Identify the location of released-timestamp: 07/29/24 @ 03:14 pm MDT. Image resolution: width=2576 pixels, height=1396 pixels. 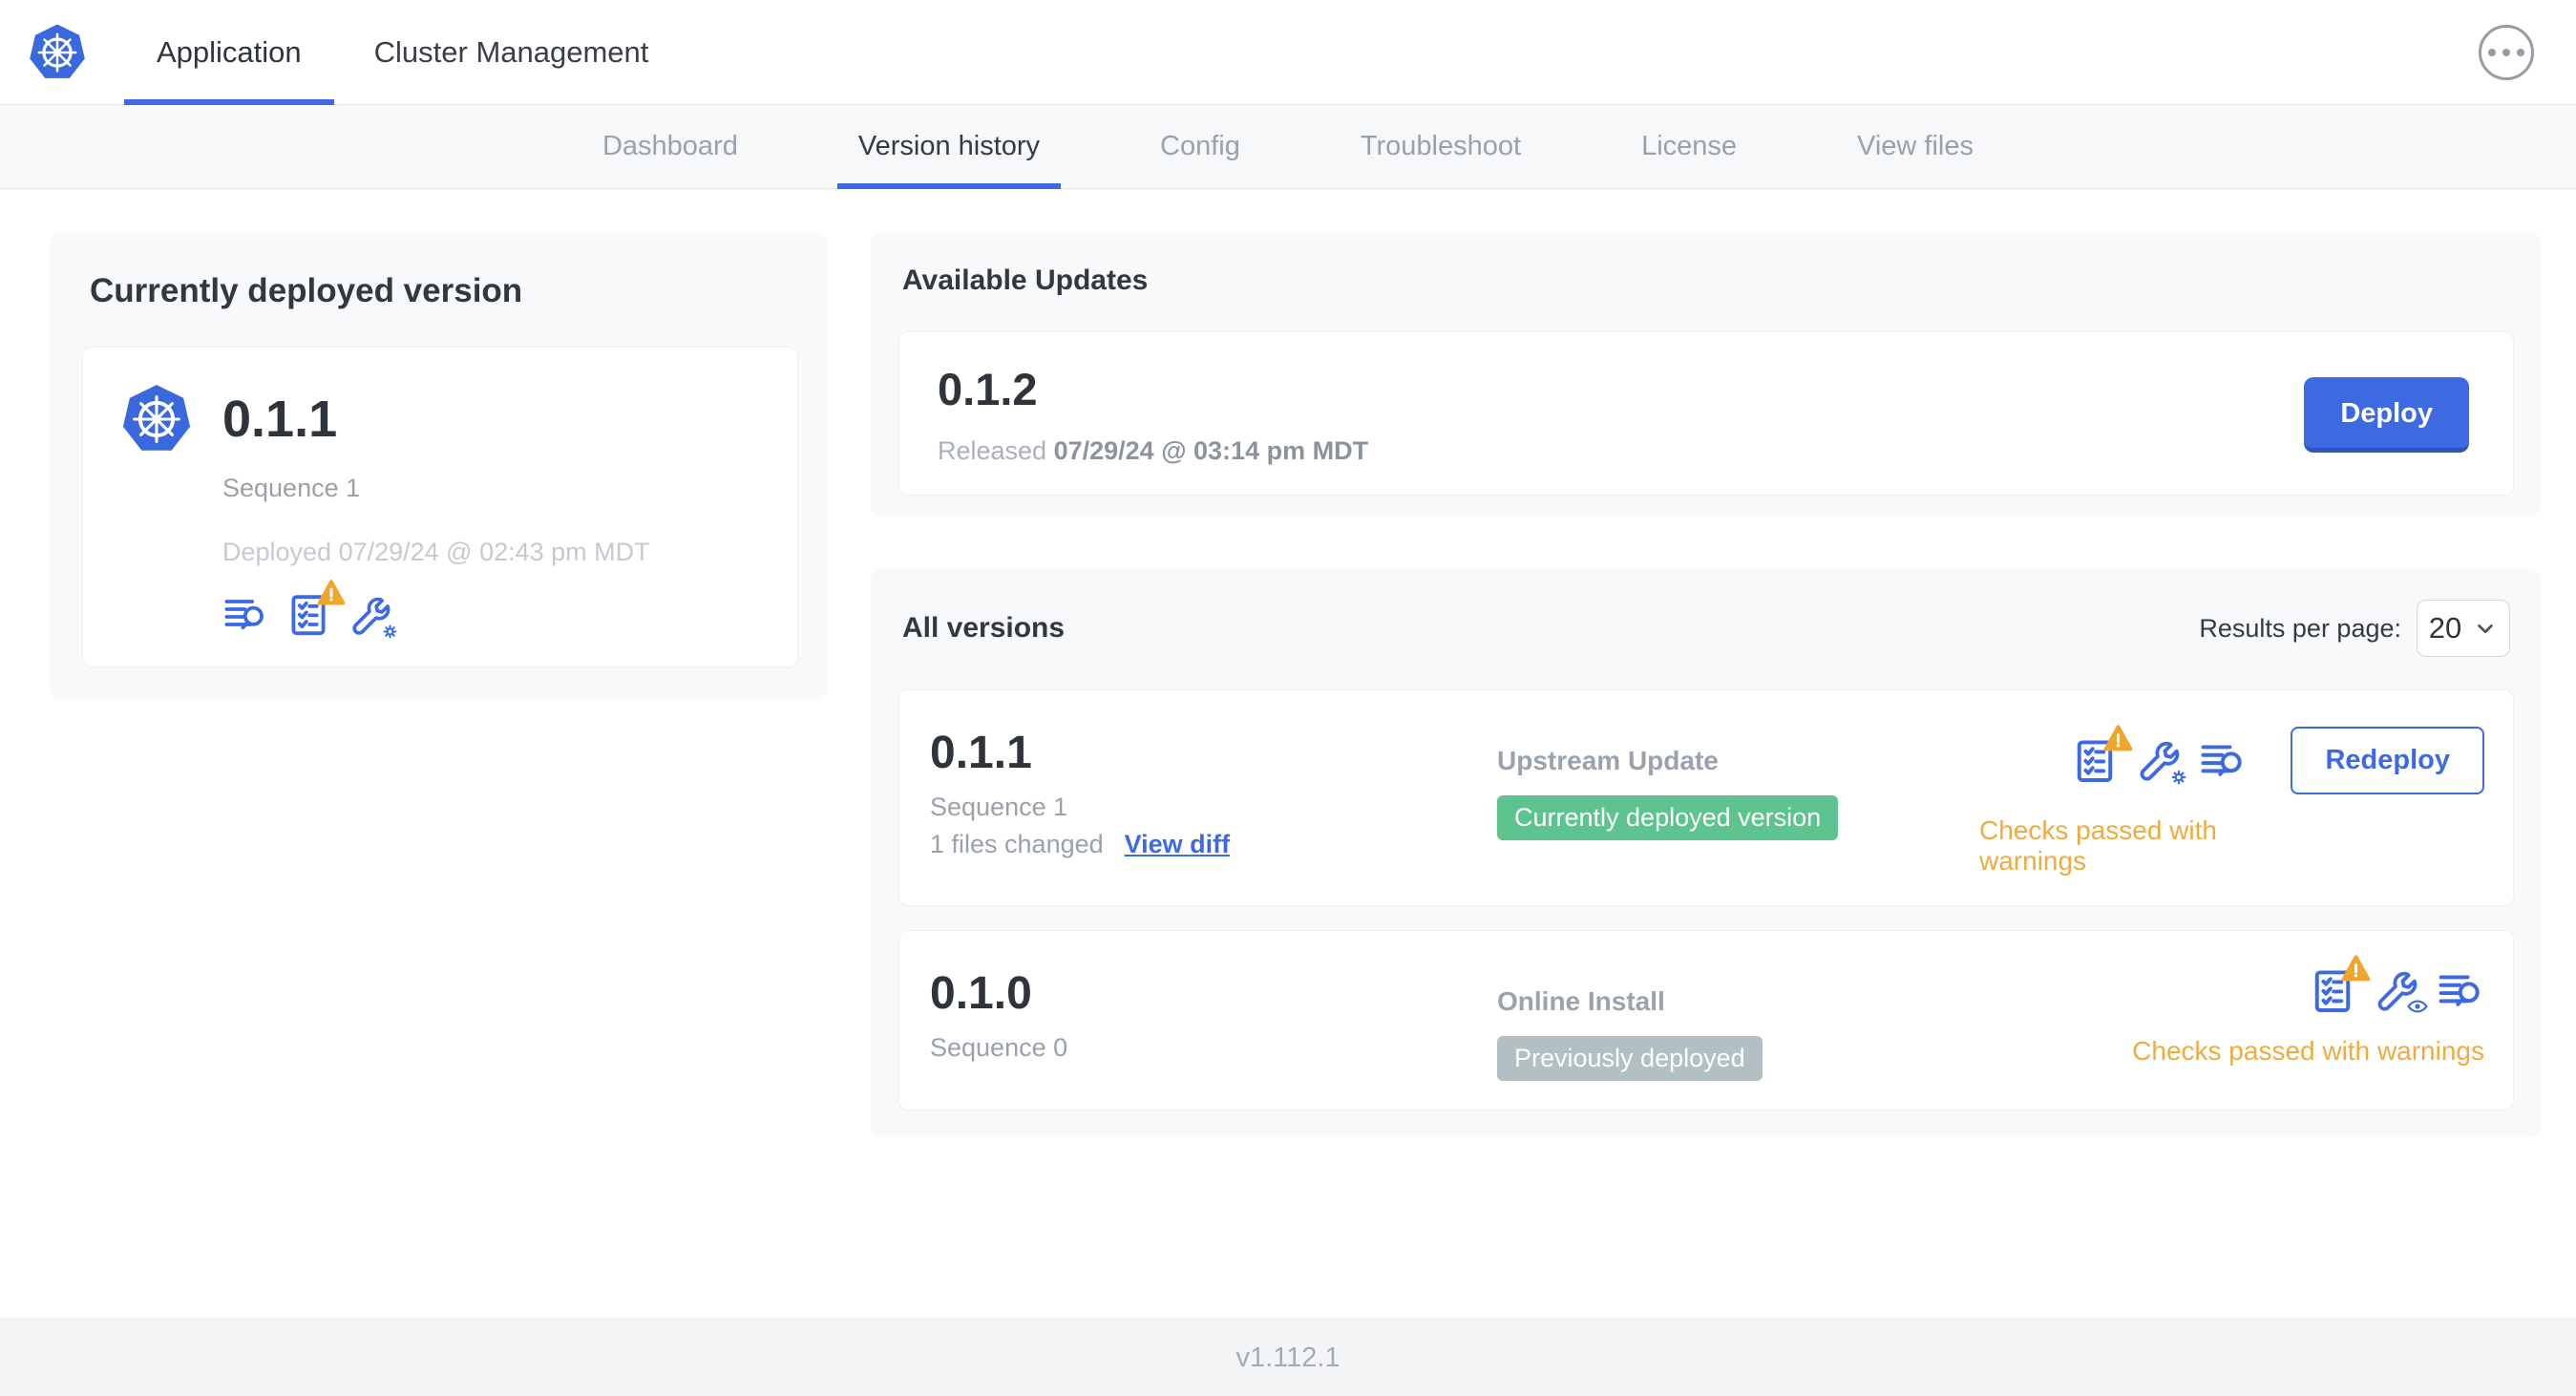
(1211, 450).